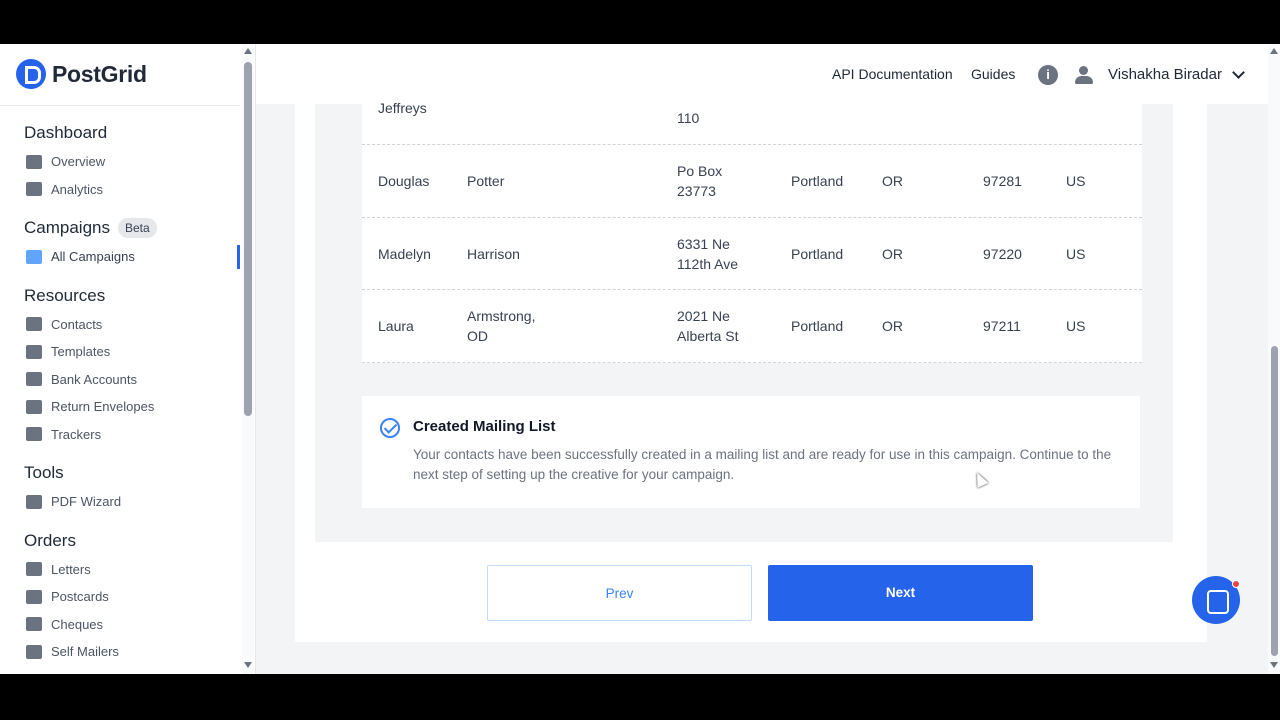 Image resolution: width=1280 pixels, height=720 pixels. Describe the element at coordinates (707, 253) in the screenshot. I see `cell-address: 6331 Ne 112th Ave` at that location.